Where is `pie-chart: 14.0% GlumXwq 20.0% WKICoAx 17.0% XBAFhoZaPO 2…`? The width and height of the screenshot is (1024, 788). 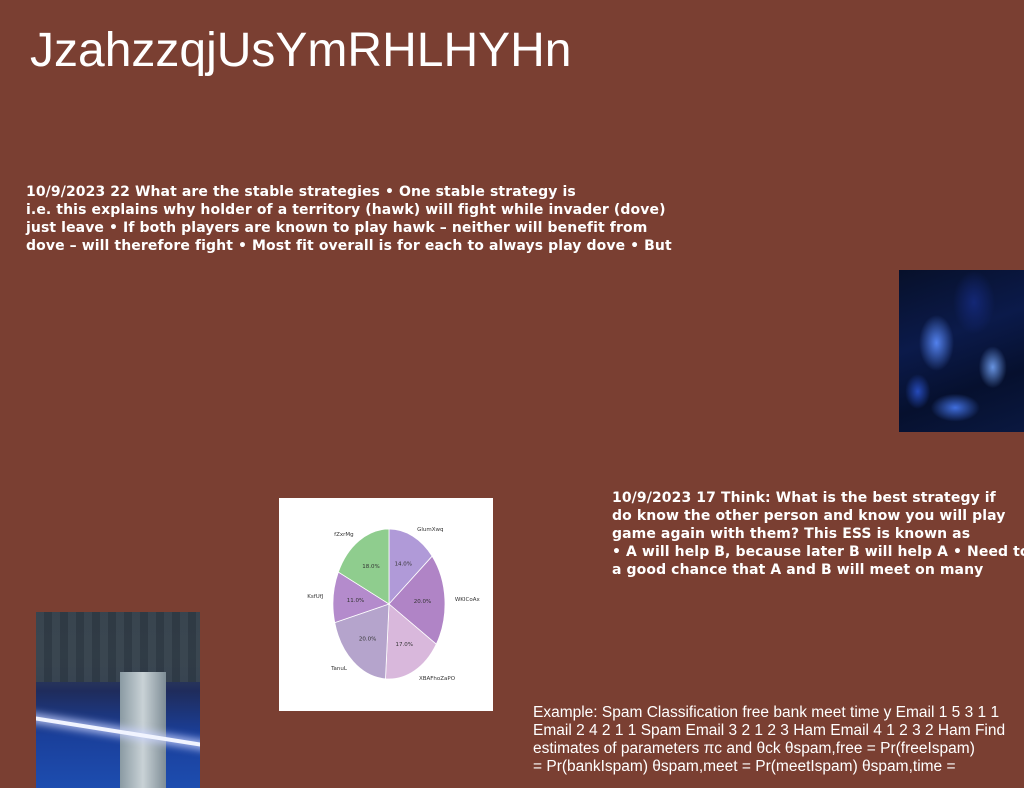
pie-chart: 14.0% GlumXwq 20.0% WKICoAx 17.0% XBAFhoZaPO 2… is located at coordinates (394, 604).